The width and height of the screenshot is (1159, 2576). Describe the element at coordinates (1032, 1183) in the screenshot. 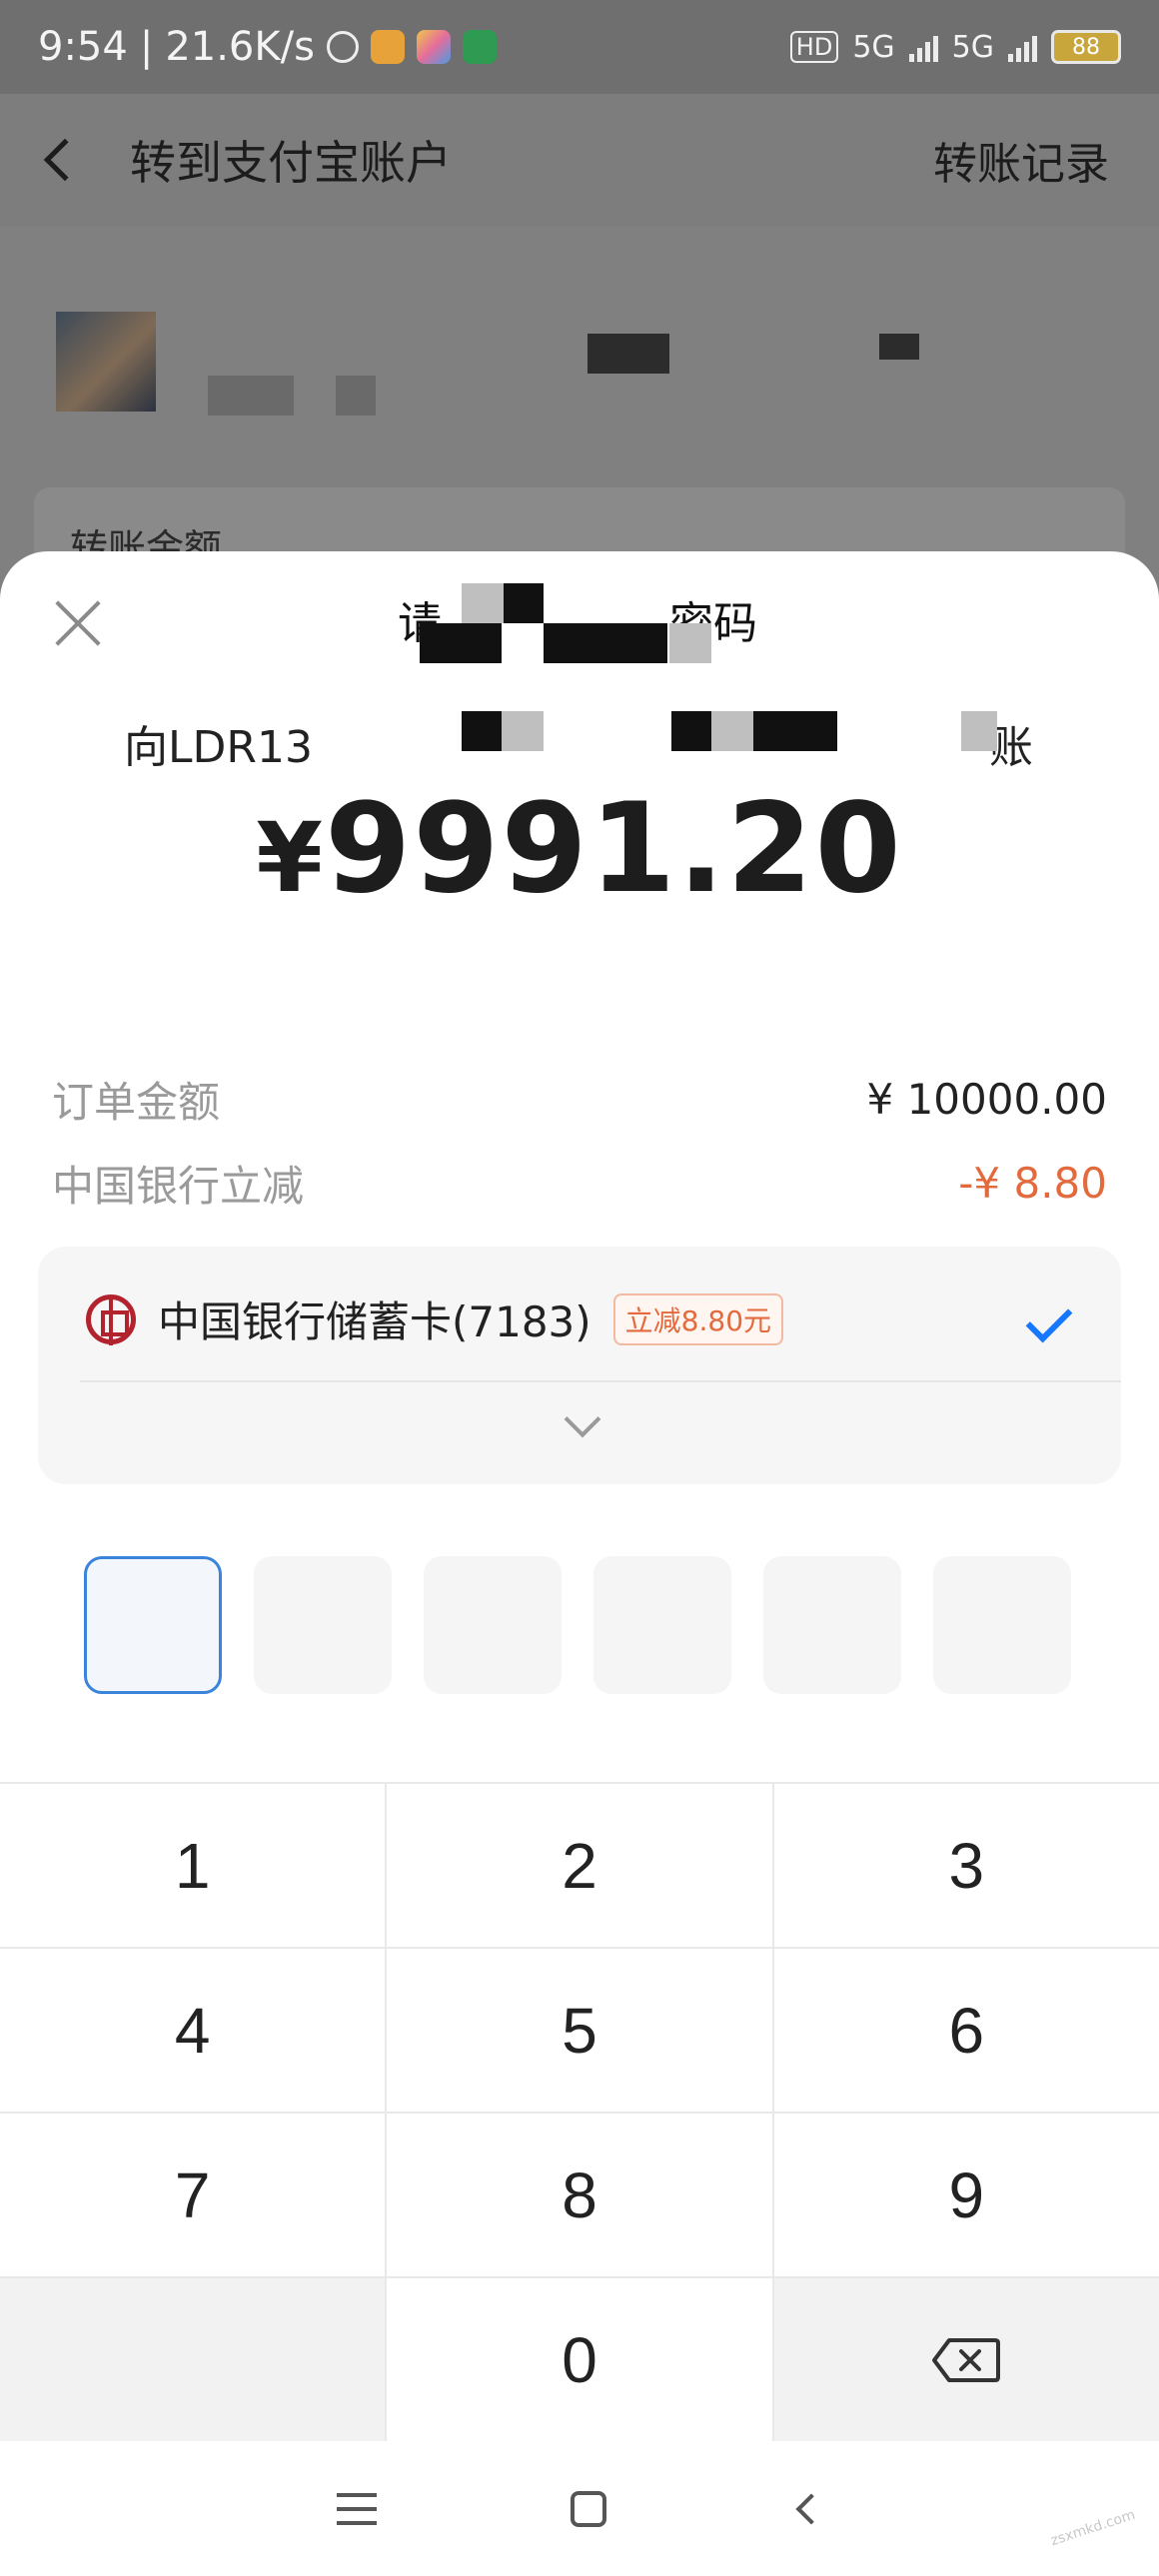

I see `discount-value: -¥ 8.80` at that location.